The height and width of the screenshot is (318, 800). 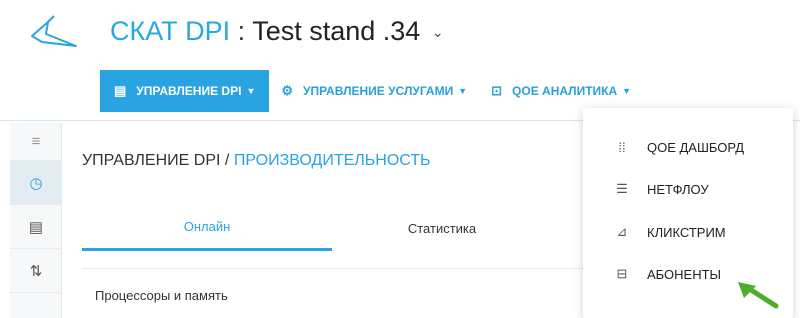 I want to click on menu-item-label: QOE ДАШБОРД, so click(x=695, y=147).